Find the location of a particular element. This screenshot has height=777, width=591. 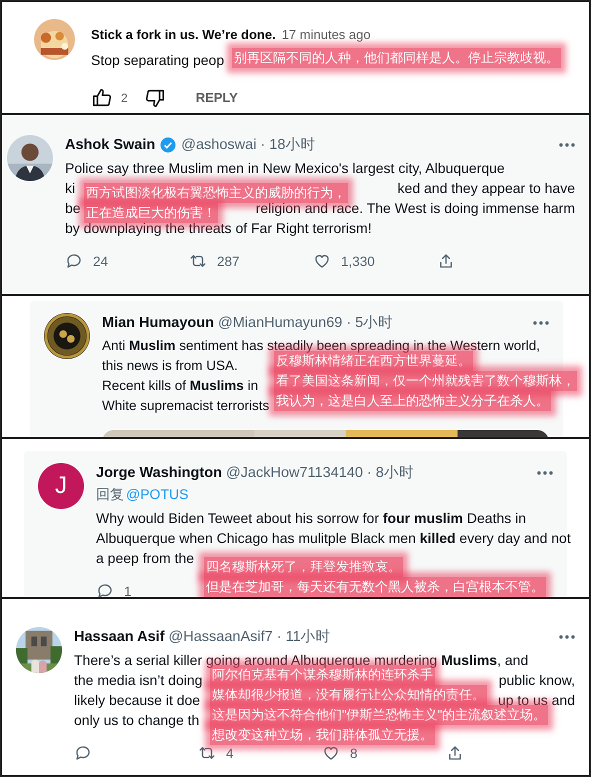

author-name: Stick a fork in us. We’re done. is located at coordinates (183, 34).